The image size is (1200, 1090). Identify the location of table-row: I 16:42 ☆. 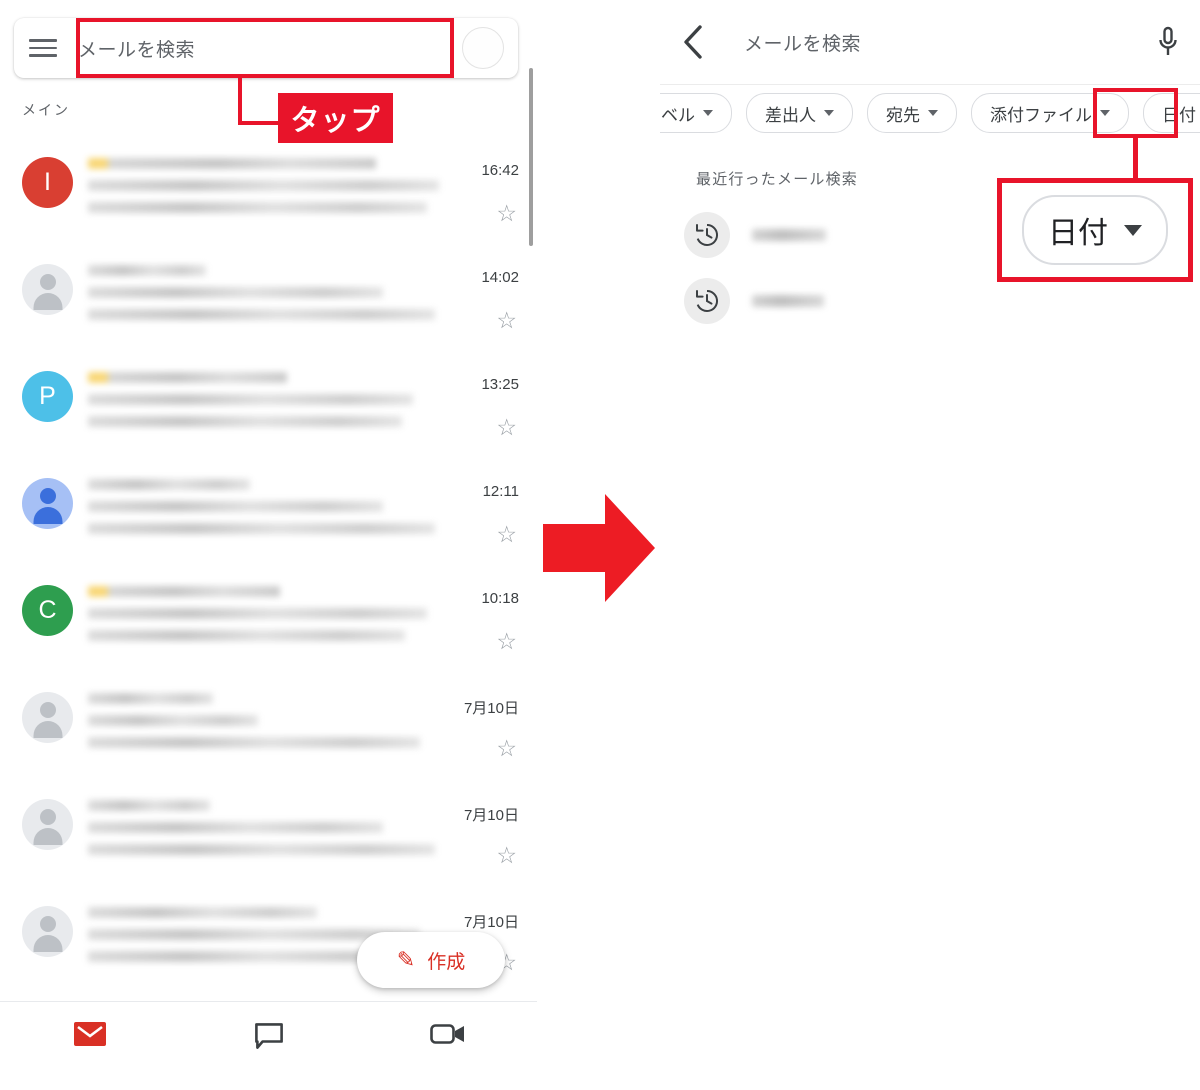
(268, 193).